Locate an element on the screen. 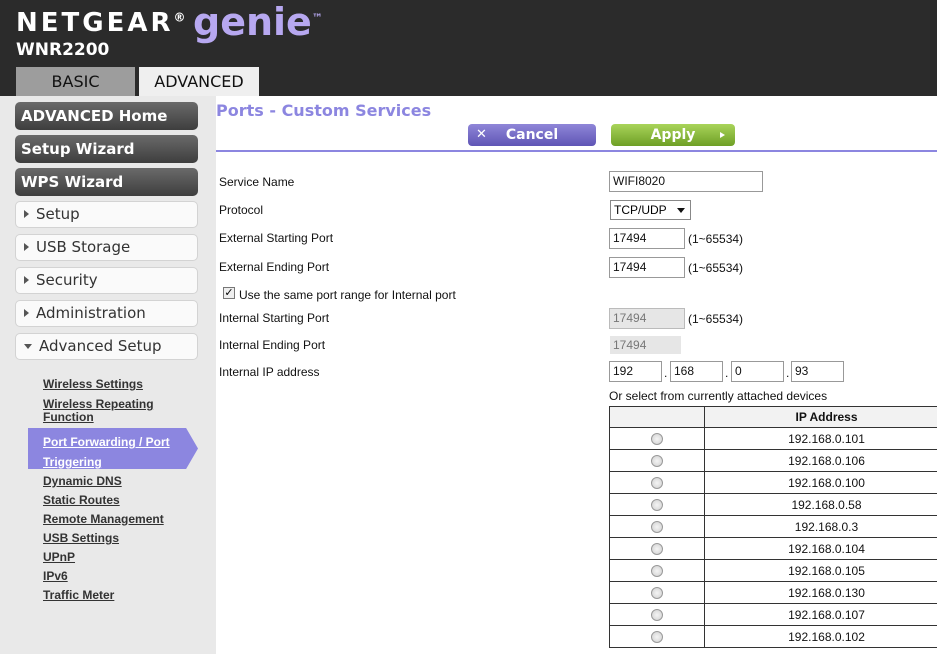 This screenshot has width=937, height=654. ip-cell: 192.168.0.106 is located at coordinates (820, 460).